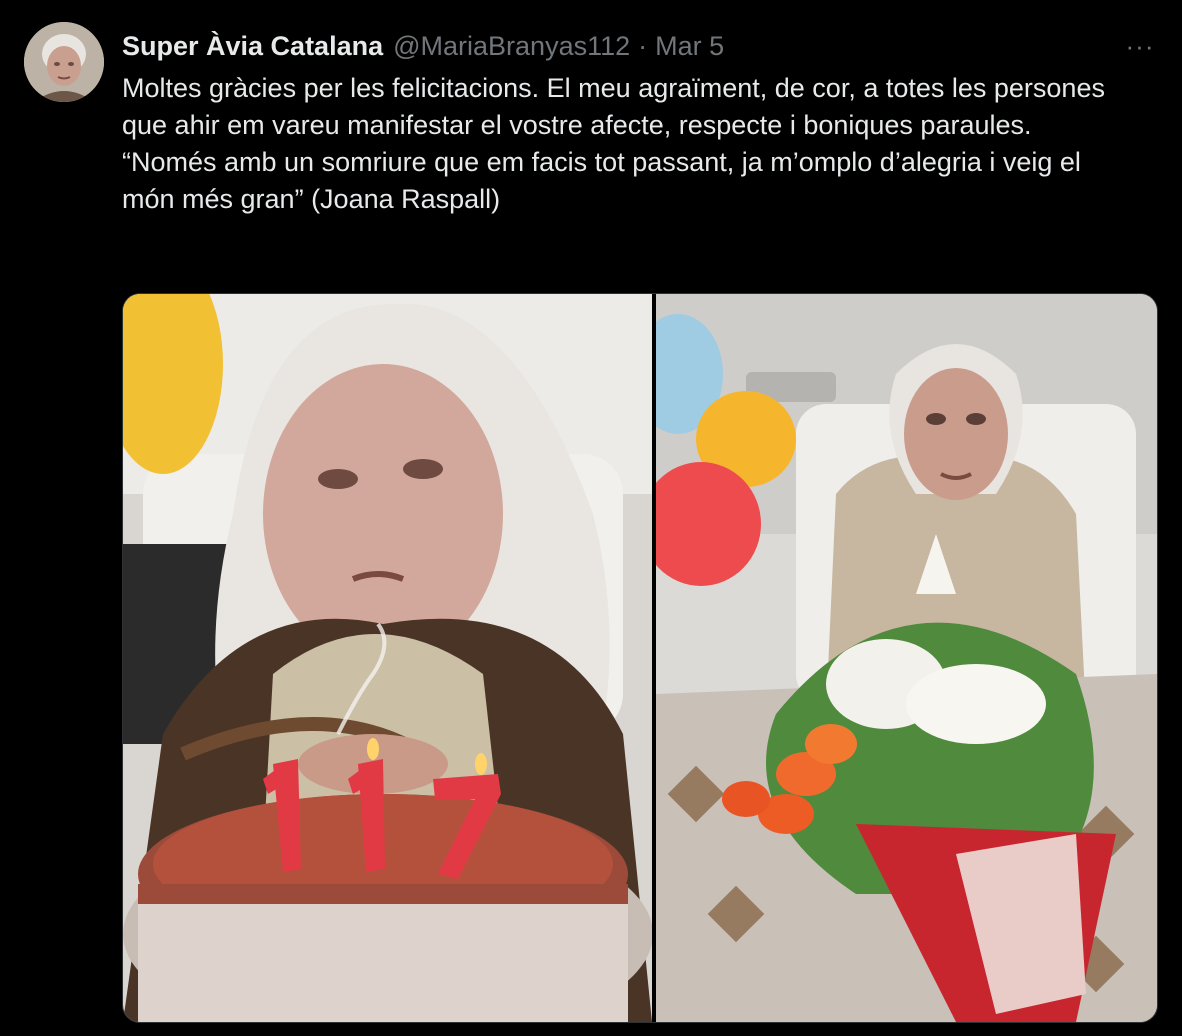  I want to click on more-horizontal-icon: ···, so click(1140, 45).